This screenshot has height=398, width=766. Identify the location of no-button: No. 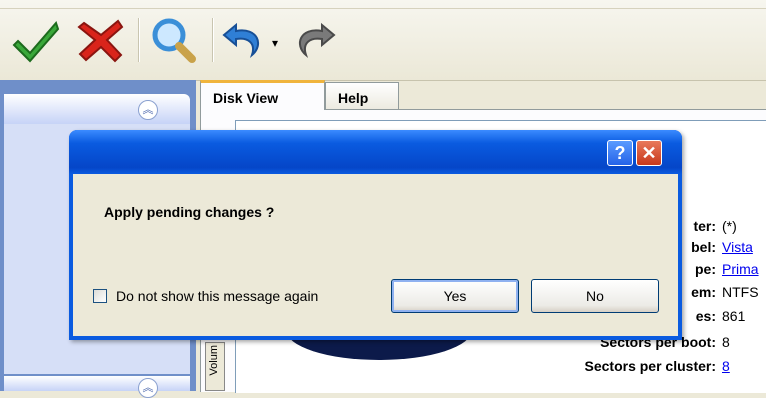
(595, 296).